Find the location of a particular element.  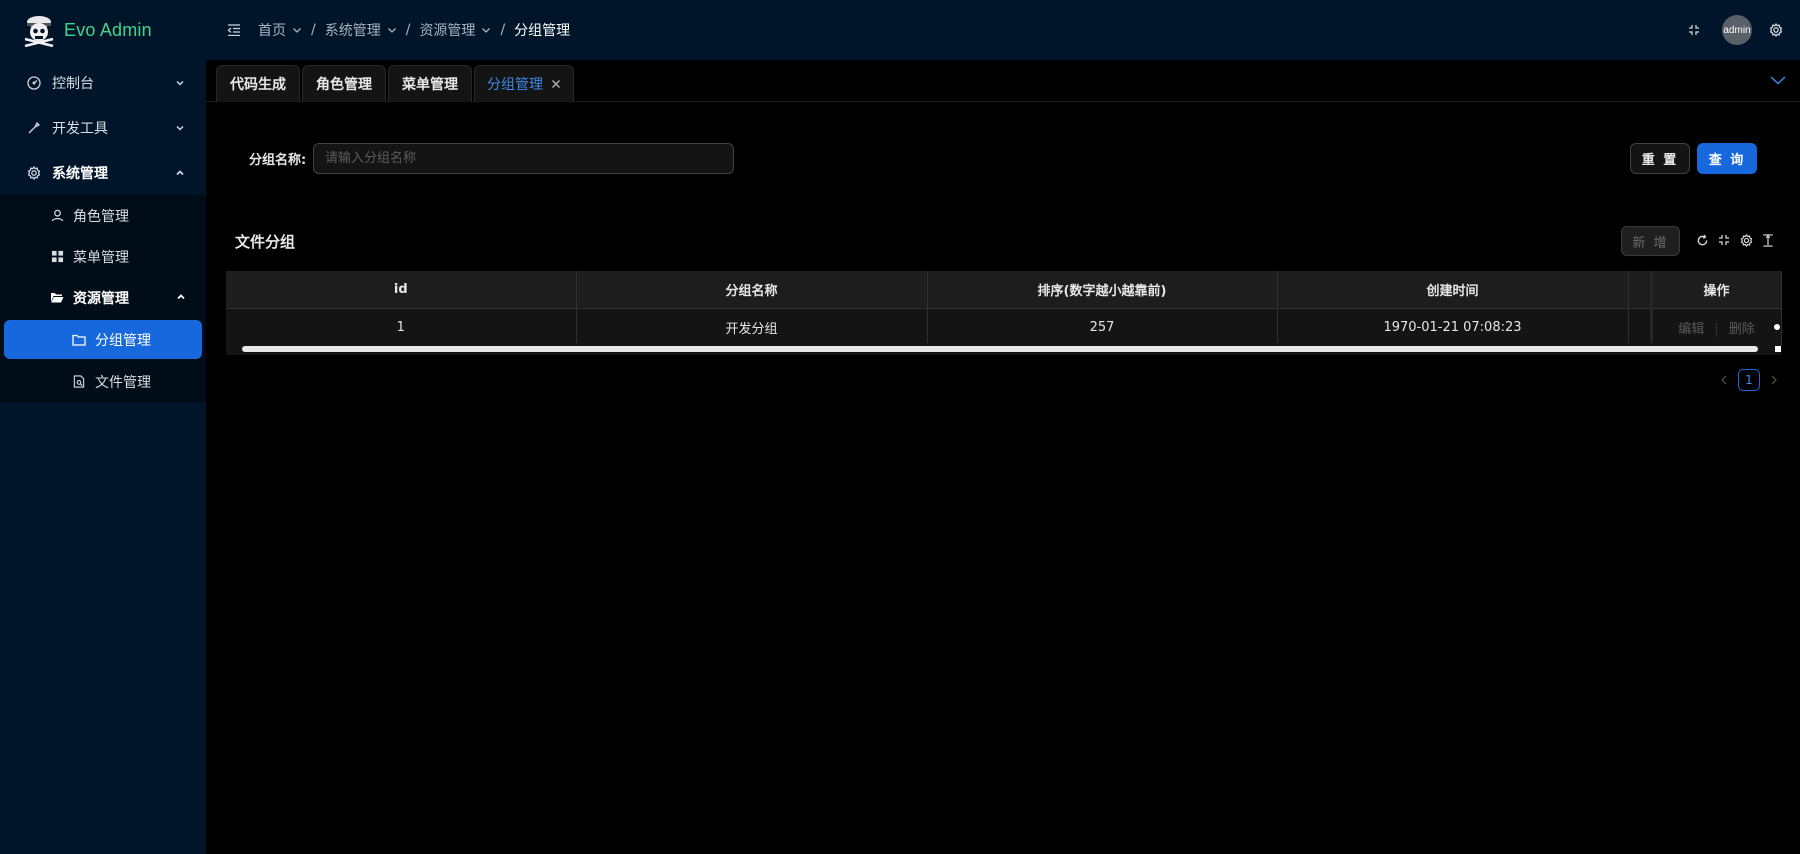

sidebar-item-system: 系统管理 is located at coordinates (103, 172).